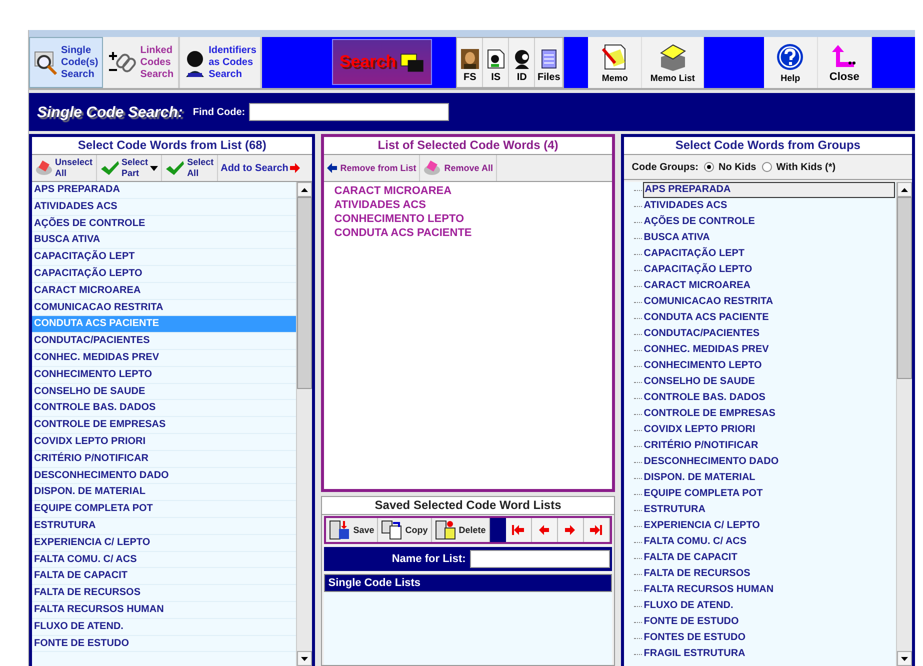 The width and height of the screenshot is (923, 666). Describe the element at coordinates (673, 62) in the screenshot. I see `toolbar-button: Memo List` at that location.